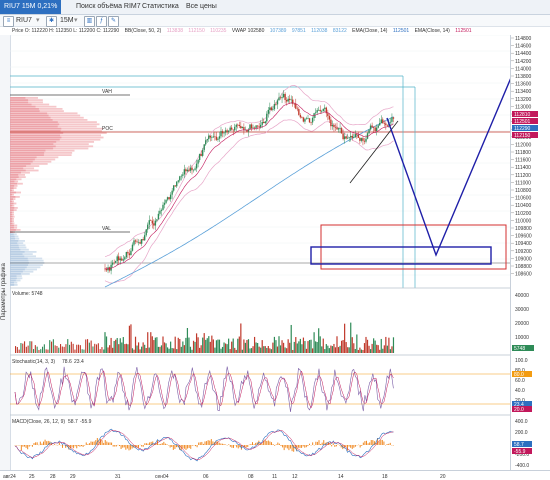 The width and height of the screenshot is (550, 480). What do you see at coordinates (206, 477) in the screenshot?
I see `time-tick: 06` at bounding box center [206, 477].